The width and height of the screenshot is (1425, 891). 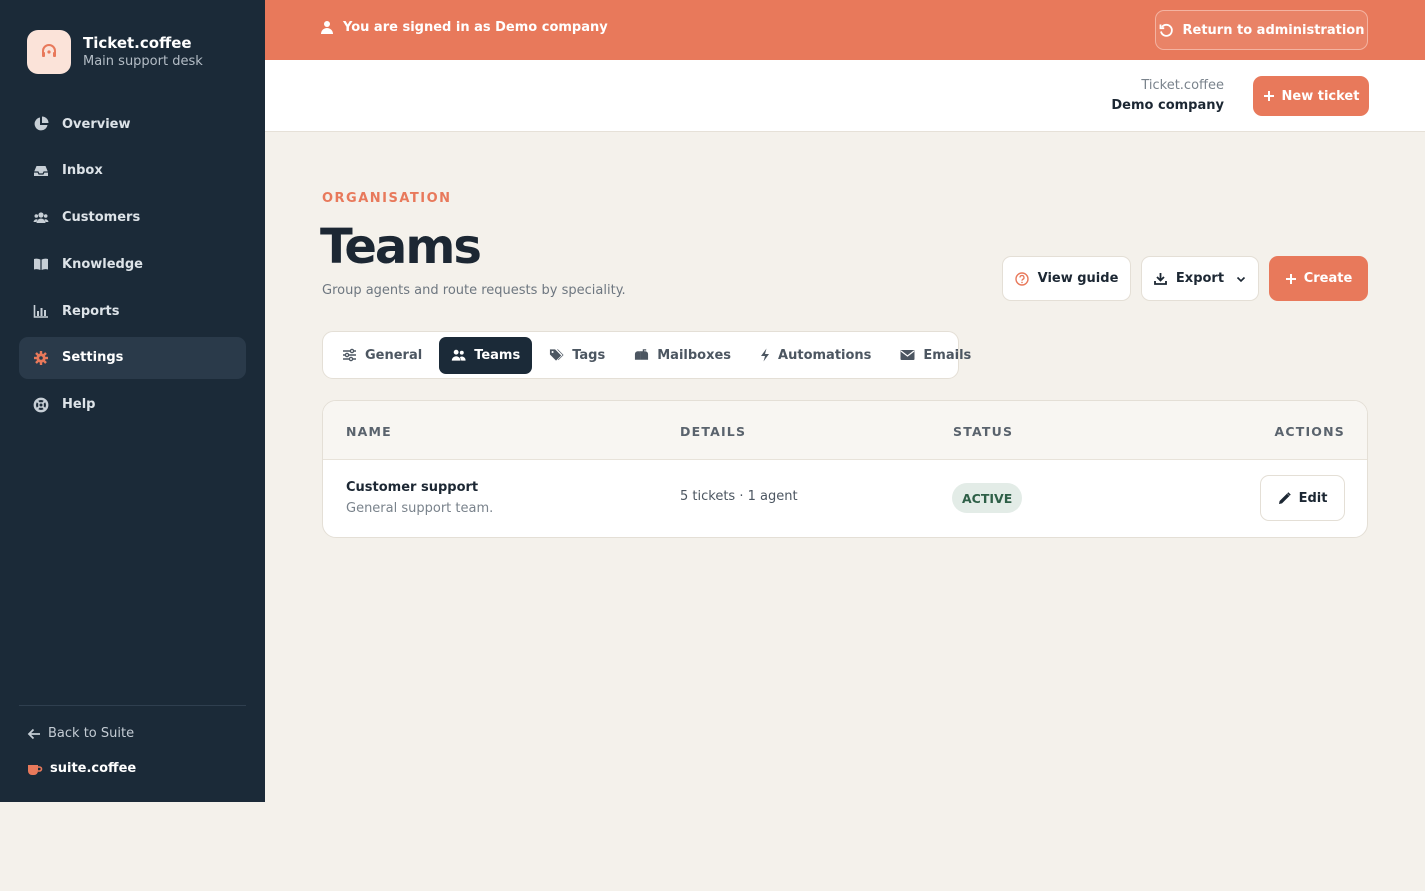 What do you see at coordinates (49, 52) in the screenshot?
I see `headset-icon` at bounding box center [49, 52].